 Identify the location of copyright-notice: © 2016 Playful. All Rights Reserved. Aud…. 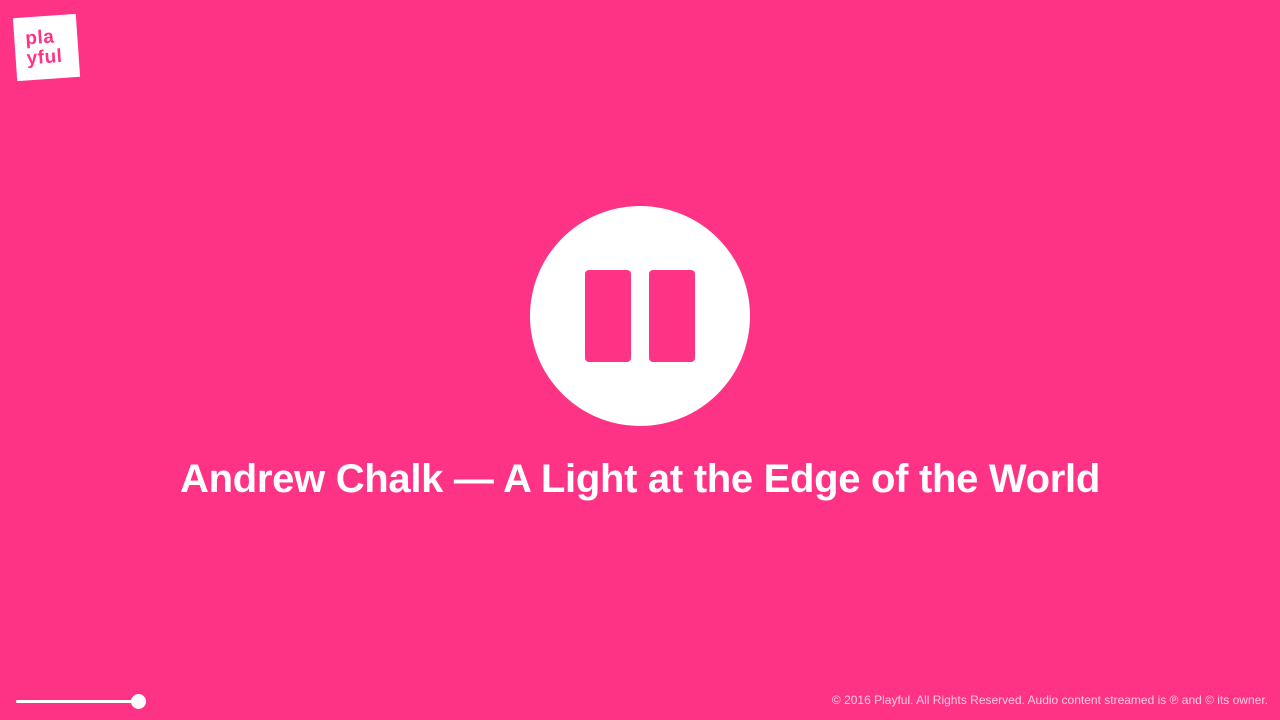
(1049, 700).